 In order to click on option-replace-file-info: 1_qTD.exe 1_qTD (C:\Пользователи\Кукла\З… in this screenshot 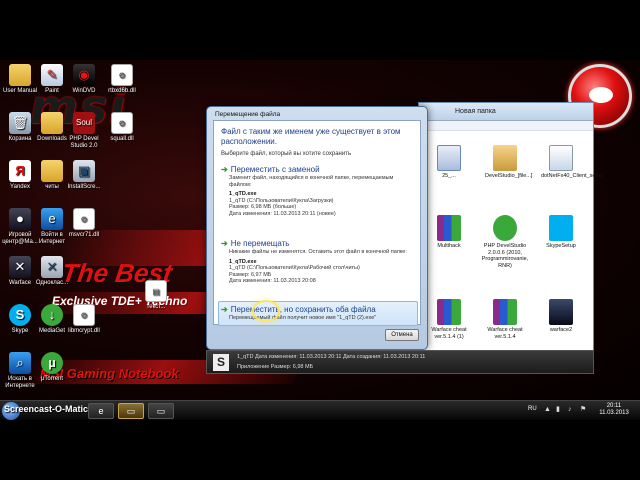, I will do `click(323, 204)`.